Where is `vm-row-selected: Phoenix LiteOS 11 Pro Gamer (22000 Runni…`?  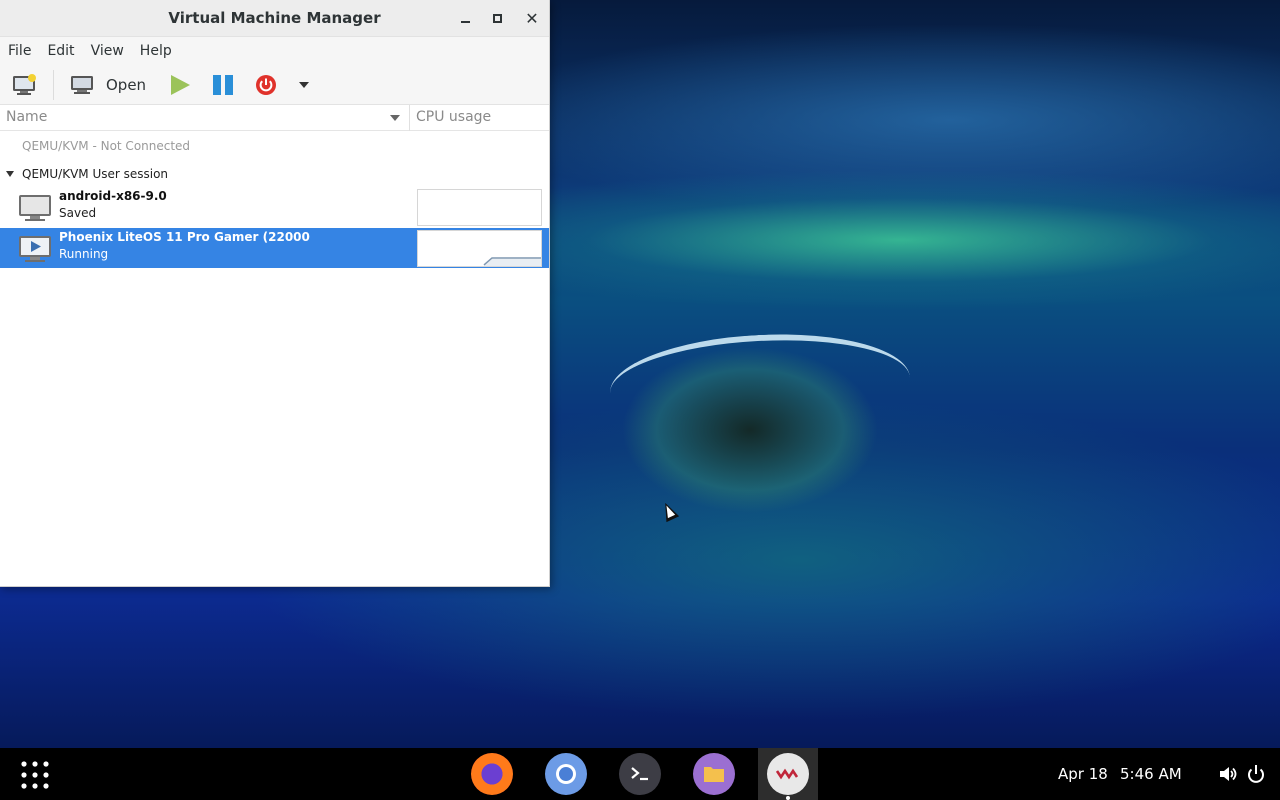
vm-row-selected: Phoenix LiteOS 11 Pro Gamer (22000 Runni… is located at coordinates (274, 248).